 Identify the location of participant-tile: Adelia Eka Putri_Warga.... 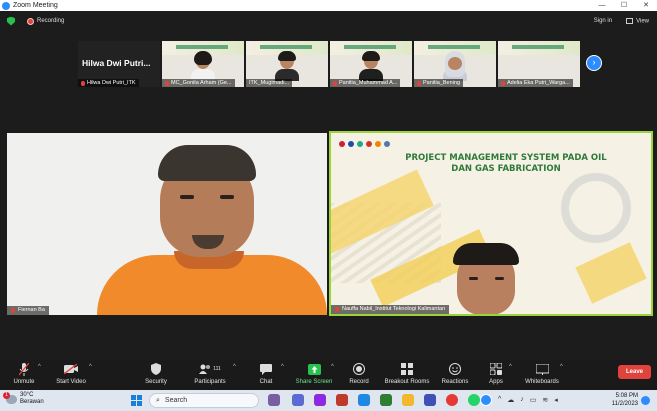
(539, 64).